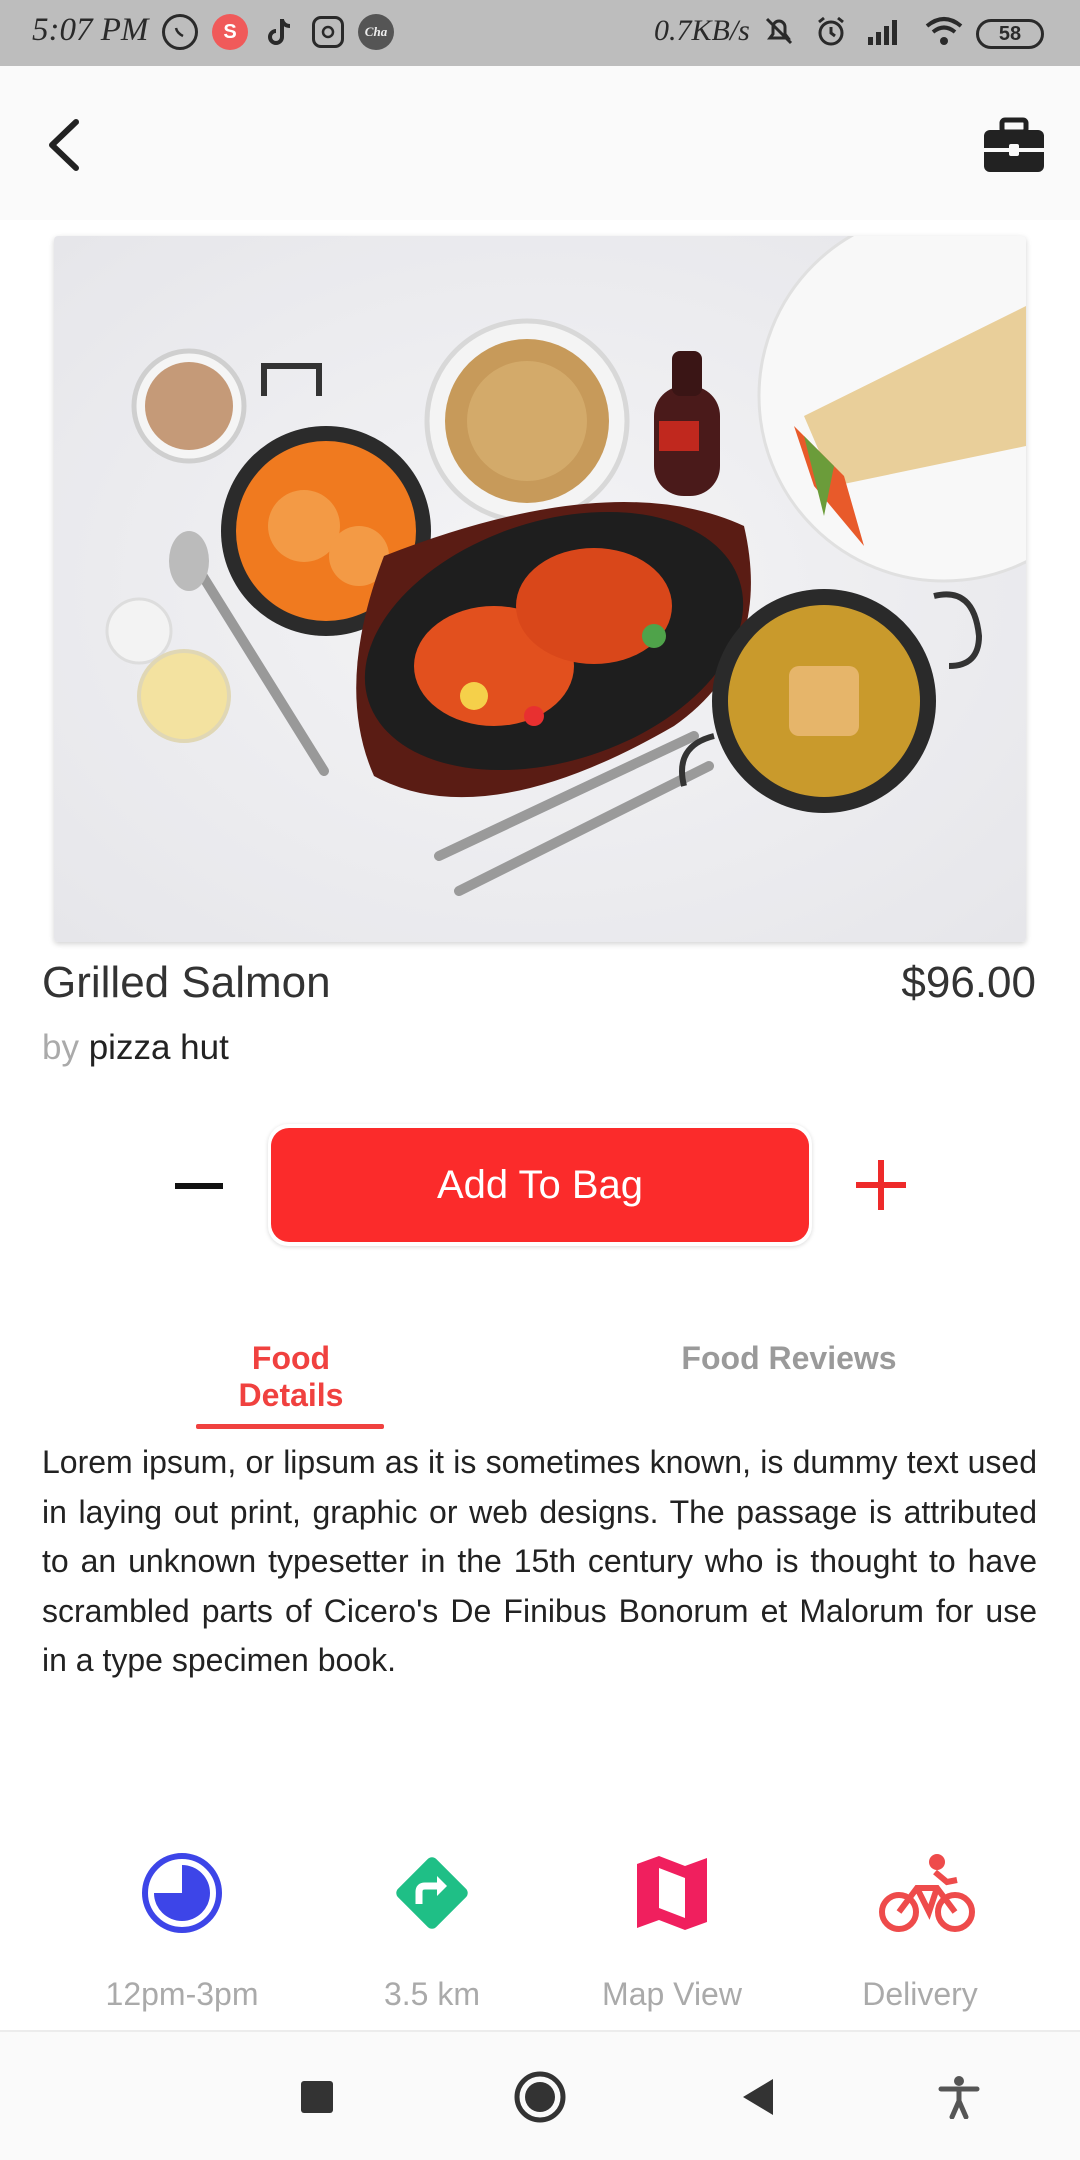  I want to click on distance-label: 3.5 km, so click(432, 1994).